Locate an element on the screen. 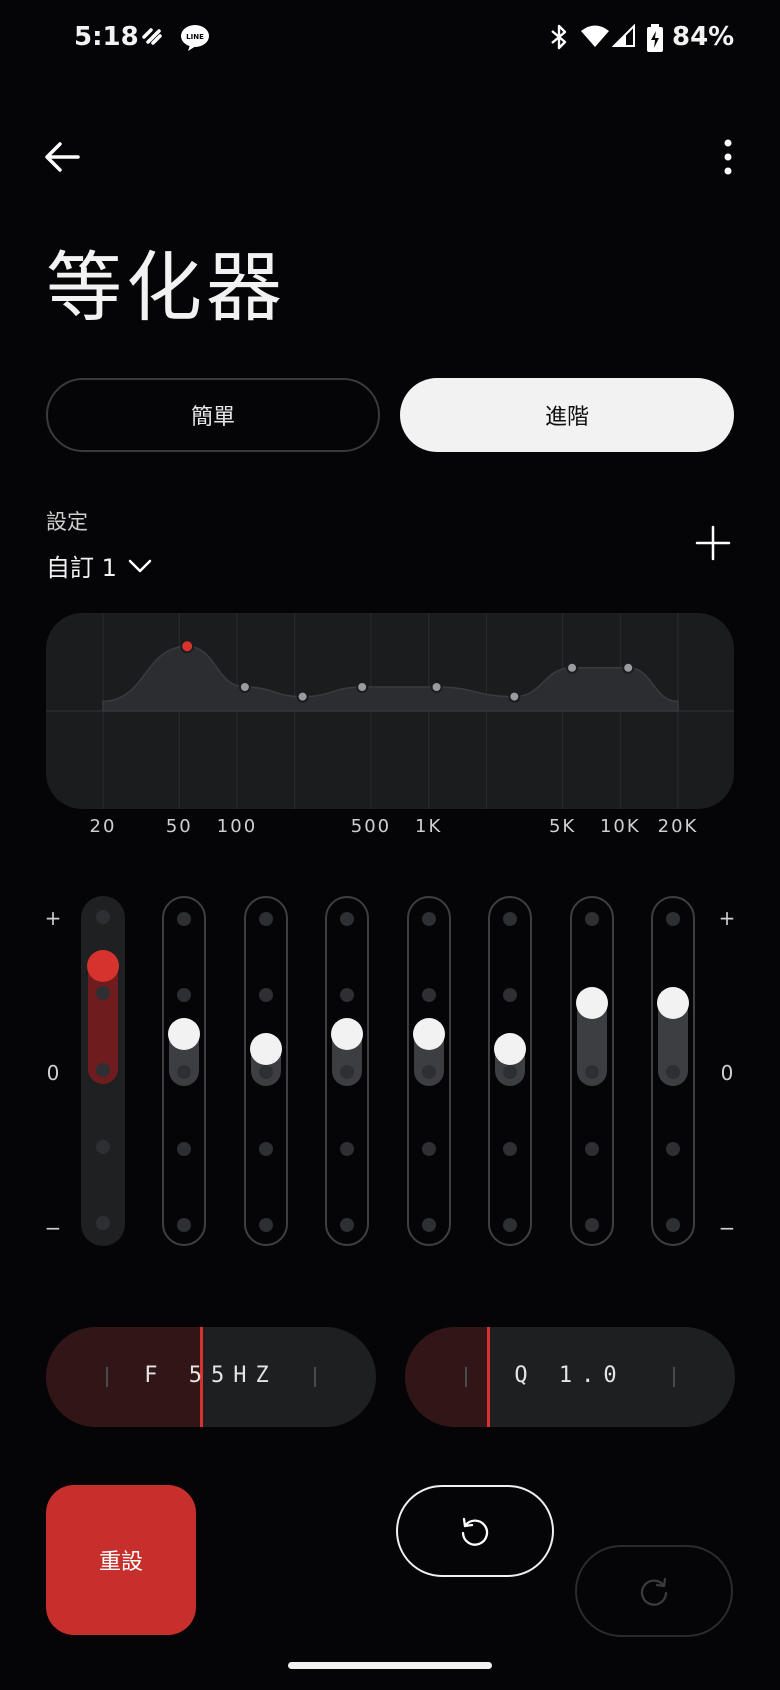 The height and width of the screenshot is (1690, 780). redo-icon is located at coordinates (654, 1591).